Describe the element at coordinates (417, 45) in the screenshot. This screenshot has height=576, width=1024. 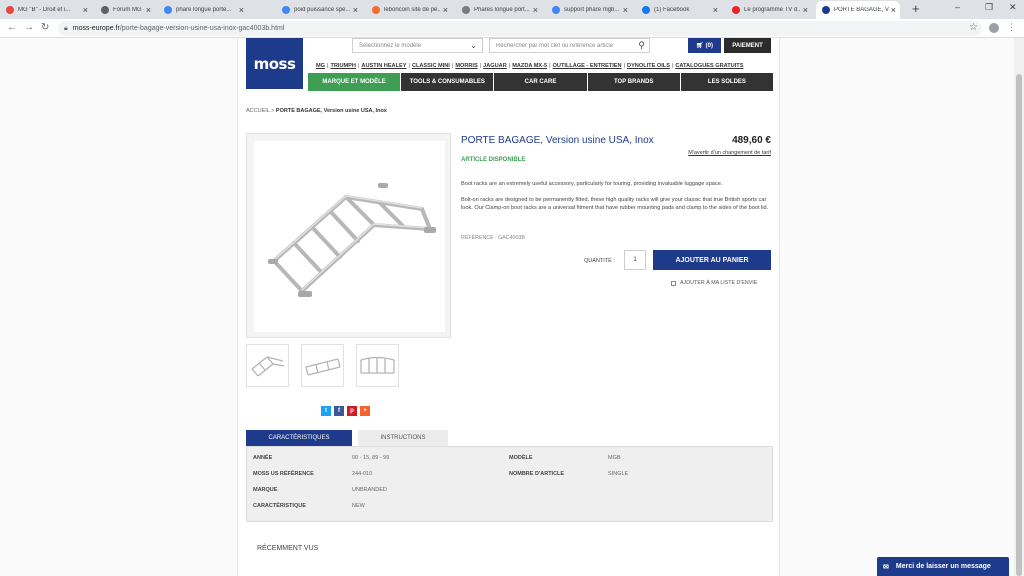
I see `model-select: Sélectionnez le modèle ⌄` at that location.